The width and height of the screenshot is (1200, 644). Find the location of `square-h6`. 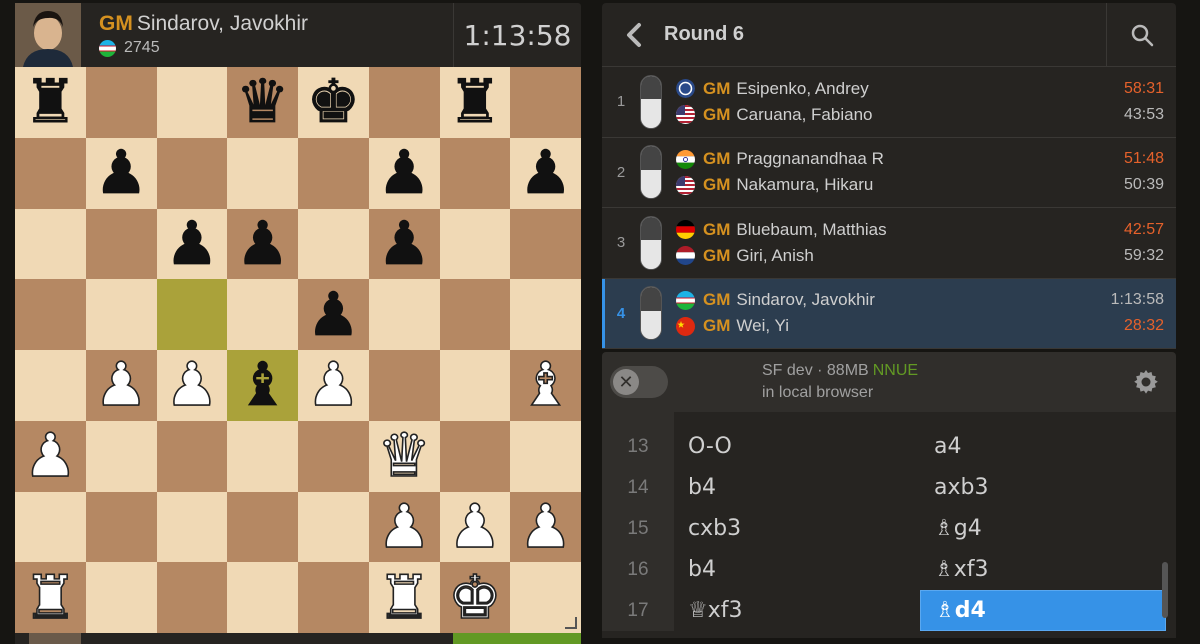

square-h6 is located at coordinates (545, 244).